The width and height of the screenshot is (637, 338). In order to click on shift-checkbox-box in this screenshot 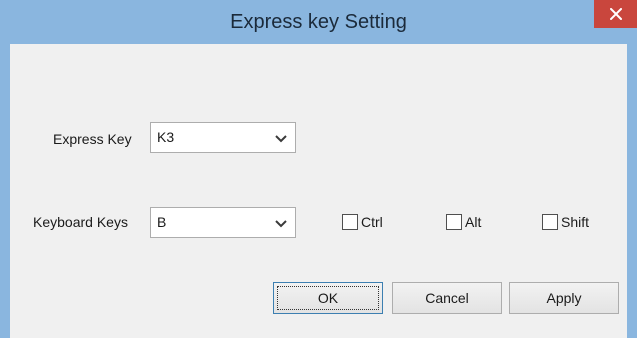, I will do `click(550, 222)`.